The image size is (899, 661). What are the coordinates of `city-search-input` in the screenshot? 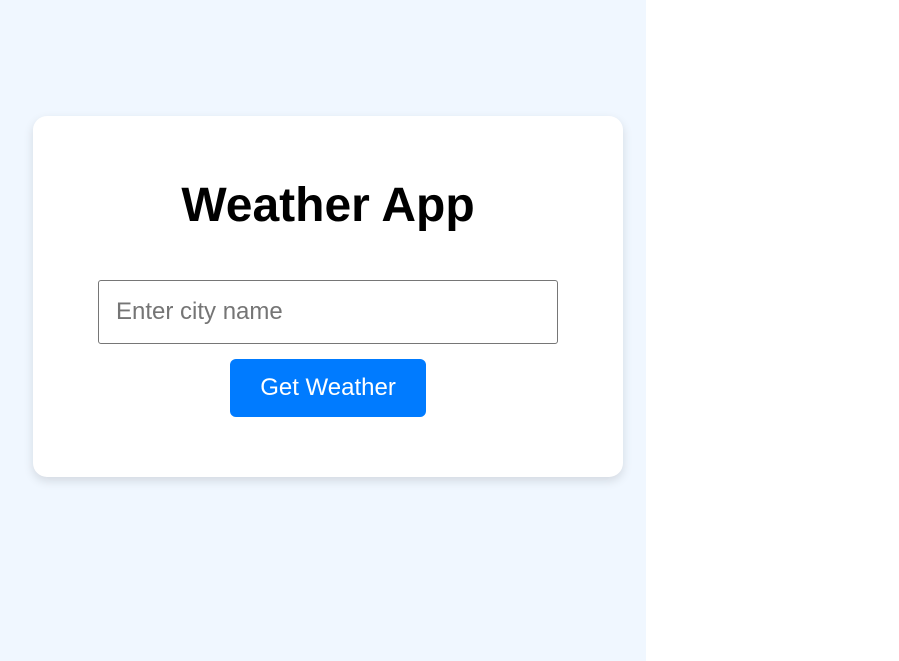 It's located at (328, 312).